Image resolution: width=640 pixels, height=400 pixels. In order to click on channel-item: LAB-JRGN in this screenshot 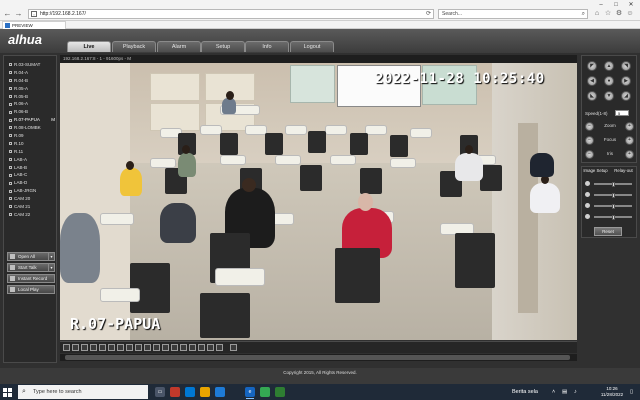, I will do `click(31, 191)`.